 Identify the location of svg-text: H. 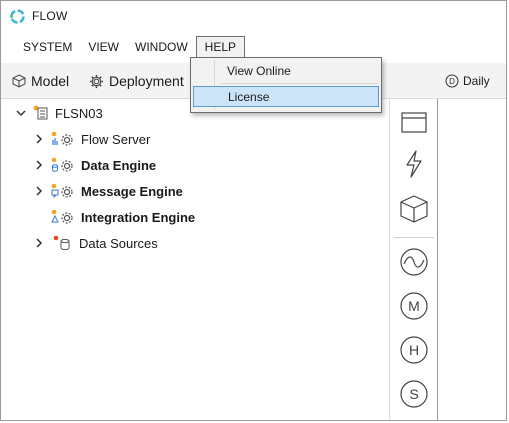
(414, 350).